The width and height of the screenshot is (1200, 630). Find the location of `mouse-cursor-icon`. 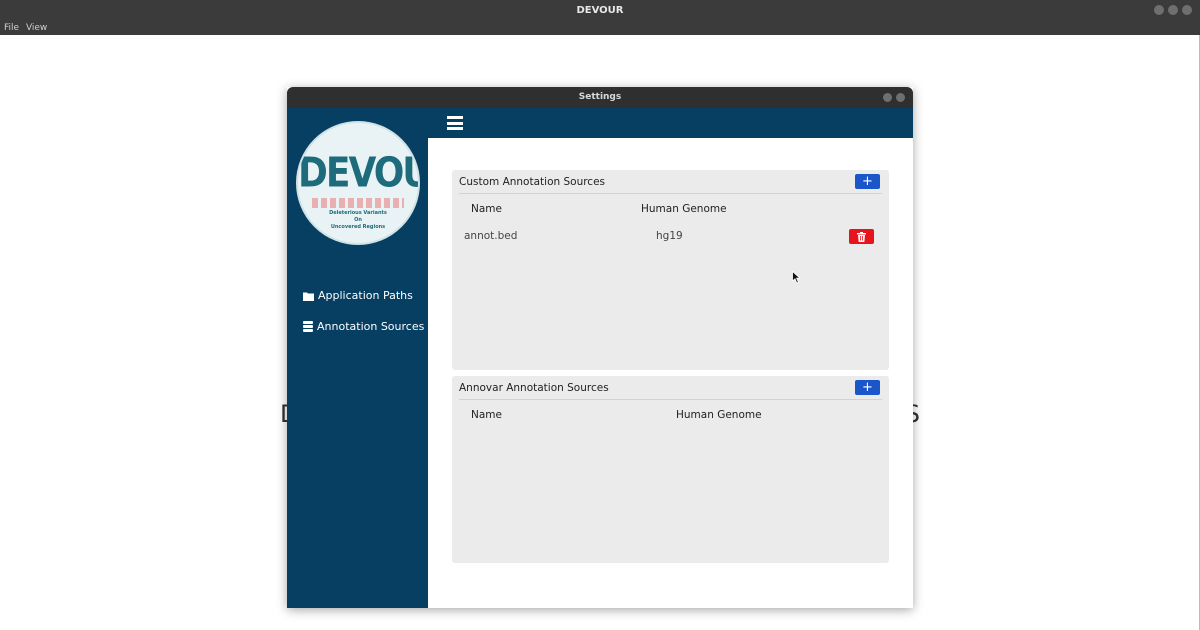

mouse-cursor-icon is located at coordinates (796, 277).